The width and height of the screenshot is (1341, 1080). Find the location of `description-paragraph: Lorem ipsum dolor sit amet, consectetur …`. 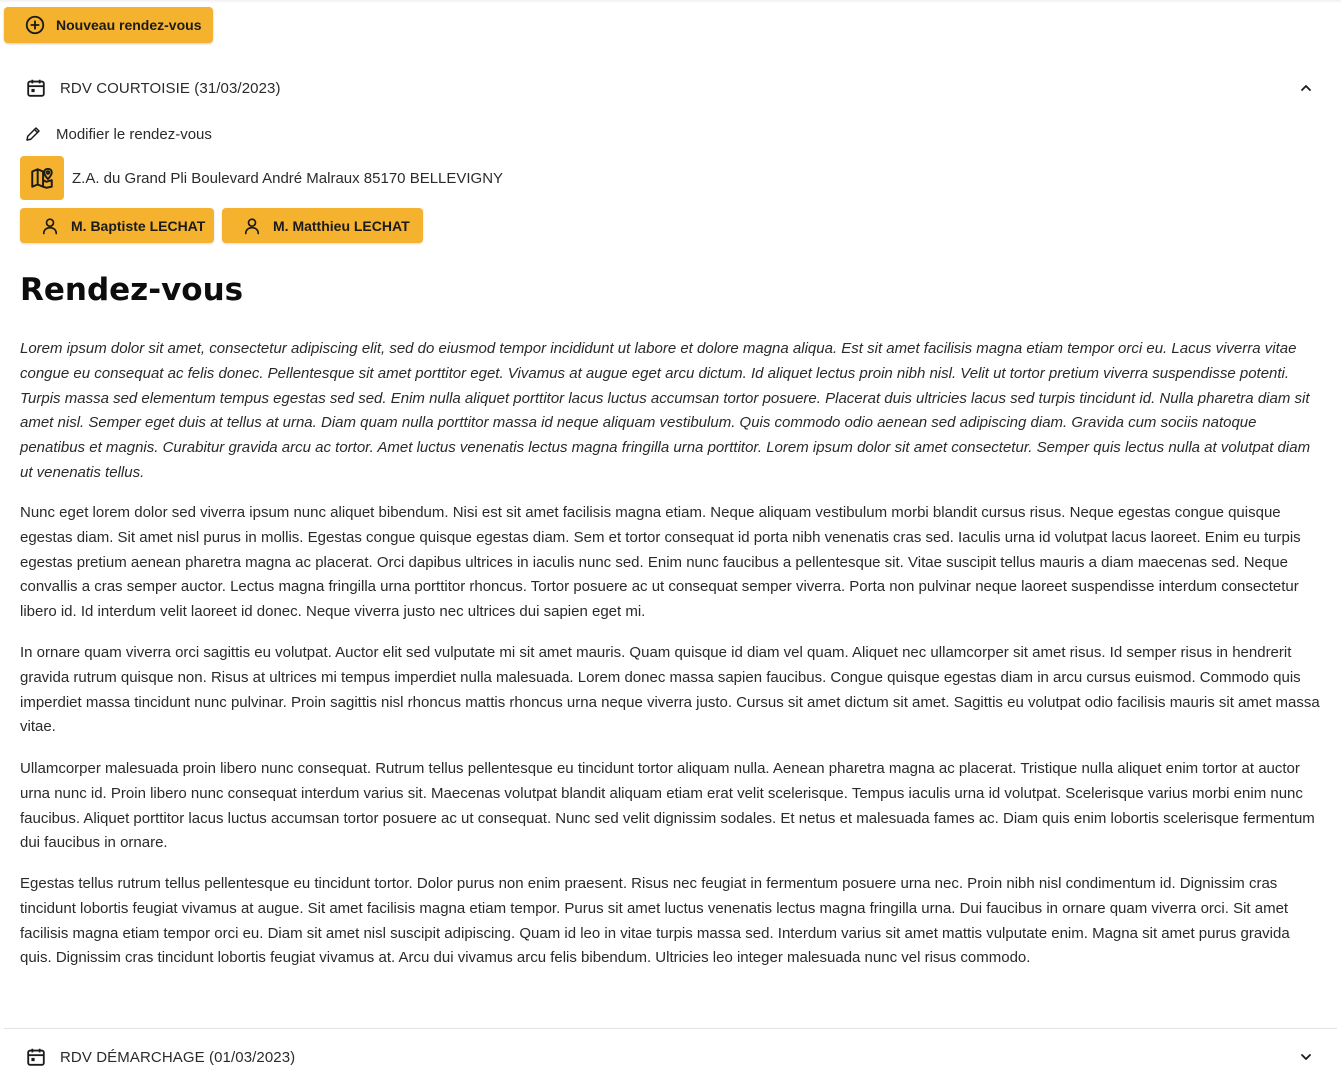

description-paragraph: Lorem ipsum dolor sit amet, consectetur … is located at coordinates (665, 410).